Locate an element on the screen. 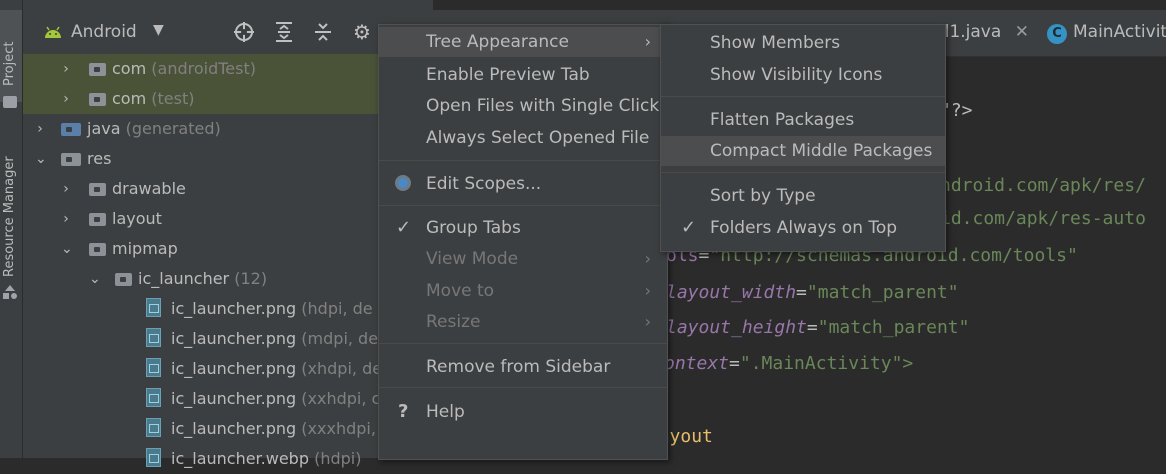 The image size is (1166, 474). locate-icon is located at coordinates (244, 34).